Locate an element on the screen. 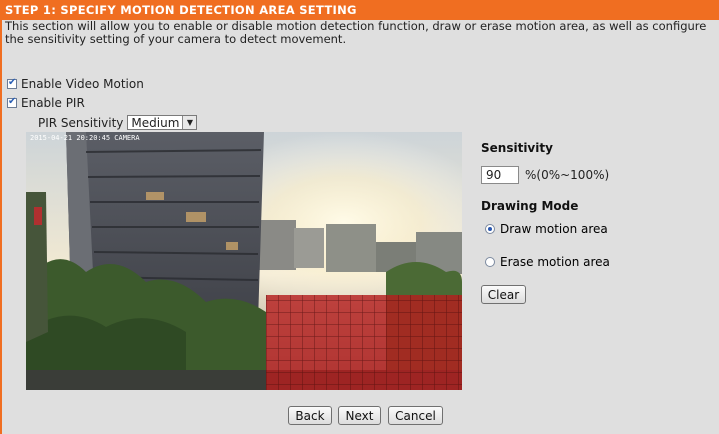 The image size is (719, 434). draw-motion-area-label: Draw motion area is located at coordinates (554, 229).